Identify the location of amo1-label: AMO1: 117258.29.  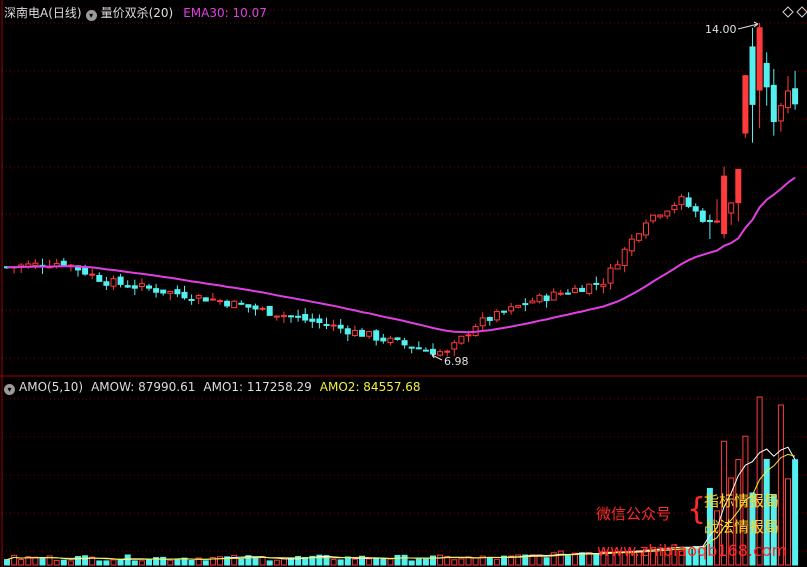
(257, 387).